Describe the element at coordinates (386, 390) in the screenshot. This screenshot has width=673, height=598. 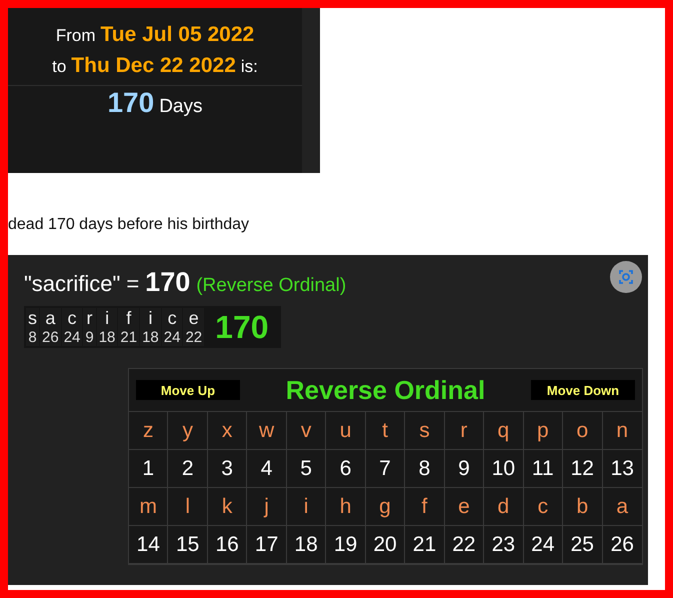
I see `table-title: Reverse Ordinal` at that location.